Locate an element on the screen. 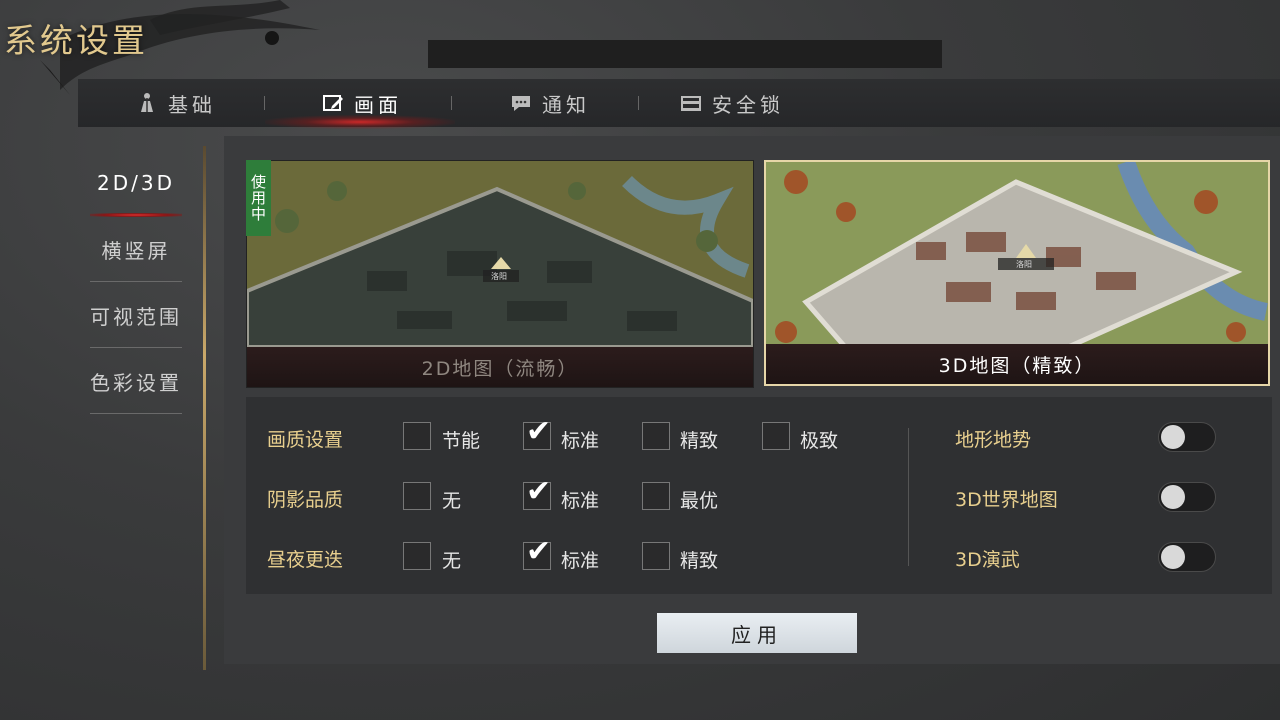 Image resolution: width=1280 pixels, height=720 pixels. shadow-option-checkbox: ✔ is located at coordinates (537, 493).